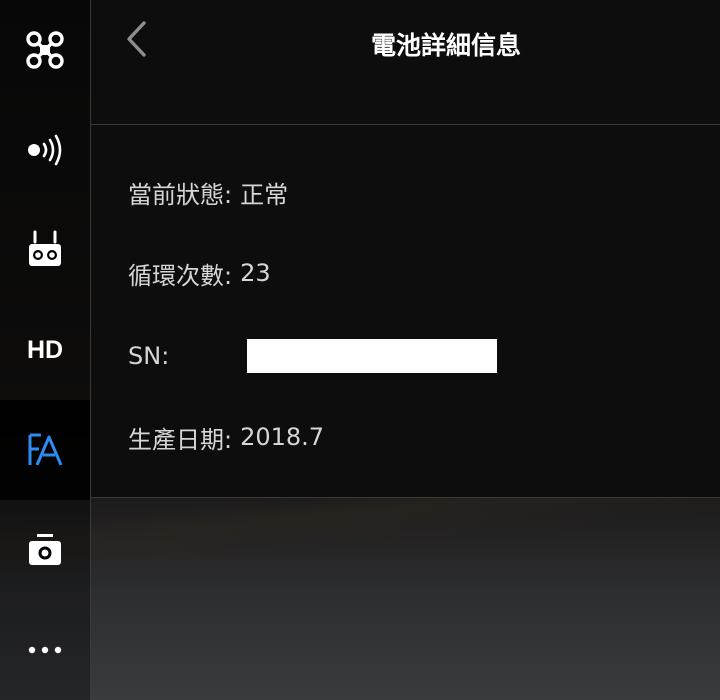  I want to click on battery-flight-icon, so click(45, 450).